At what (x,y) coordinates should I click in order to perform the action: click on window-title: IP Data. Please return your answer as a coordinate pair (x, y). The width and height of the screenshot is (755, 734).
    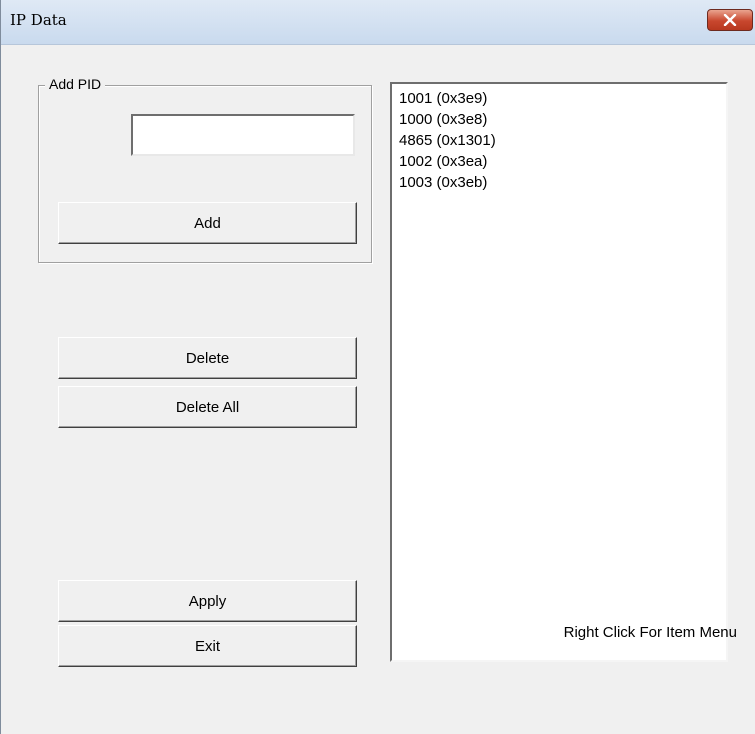
    Looking at the image, I should click on (38, 20).